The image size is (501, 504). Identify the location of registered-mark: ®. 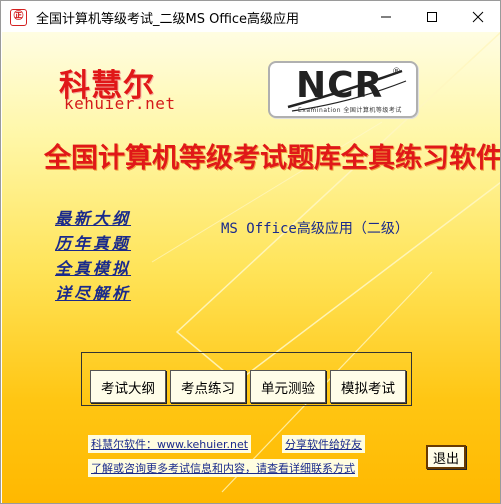
(396, 72).